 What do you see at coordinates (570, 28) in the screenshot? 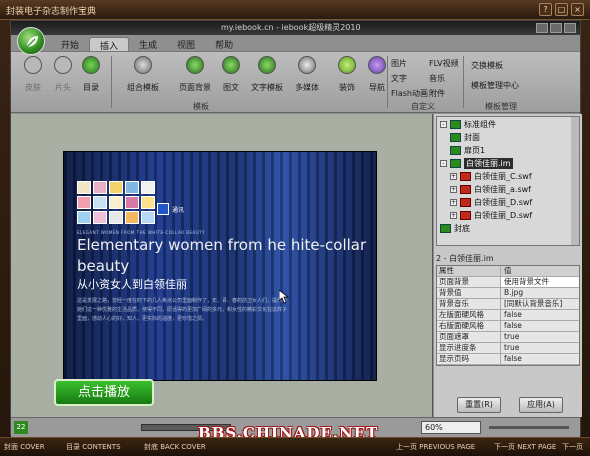
I see `app-close-button` at bounding box center [570, 28].